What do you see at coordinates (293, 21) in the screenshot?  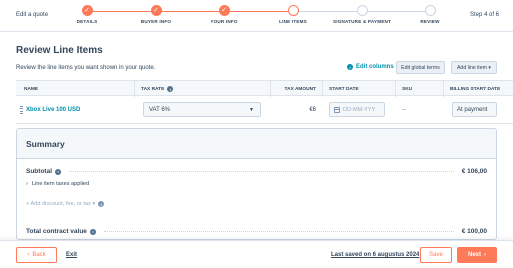 I see `step-label: LINE ITEMS` at bounding box center [293, 21].